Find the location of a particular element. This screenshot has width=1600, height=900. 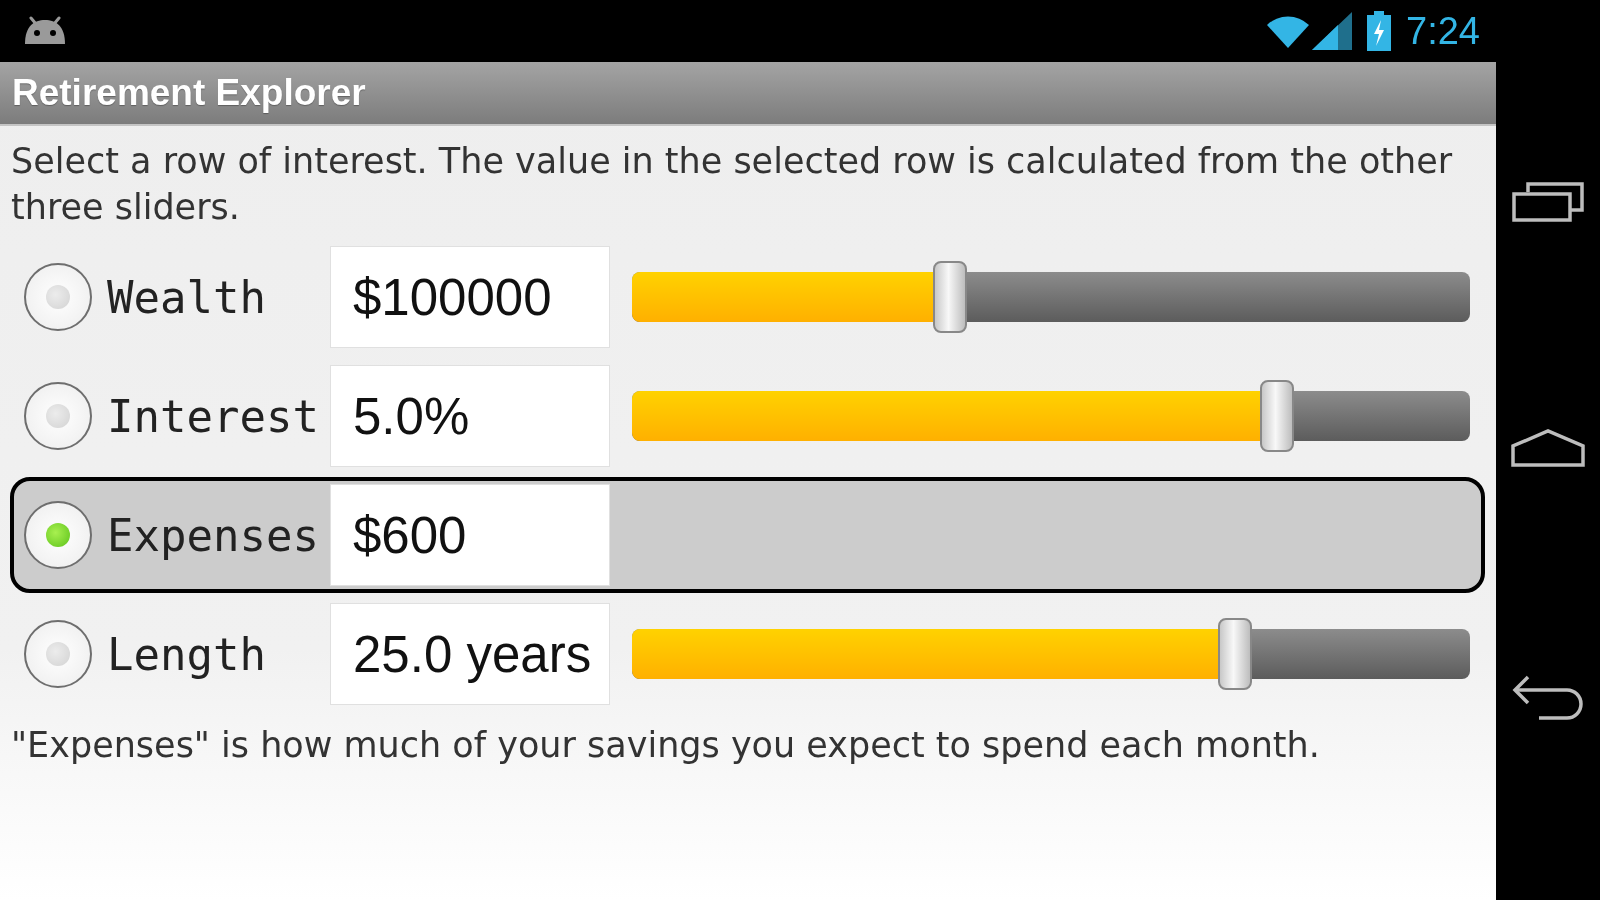

battery-charging-icon is located at coordinates (1379, 31).